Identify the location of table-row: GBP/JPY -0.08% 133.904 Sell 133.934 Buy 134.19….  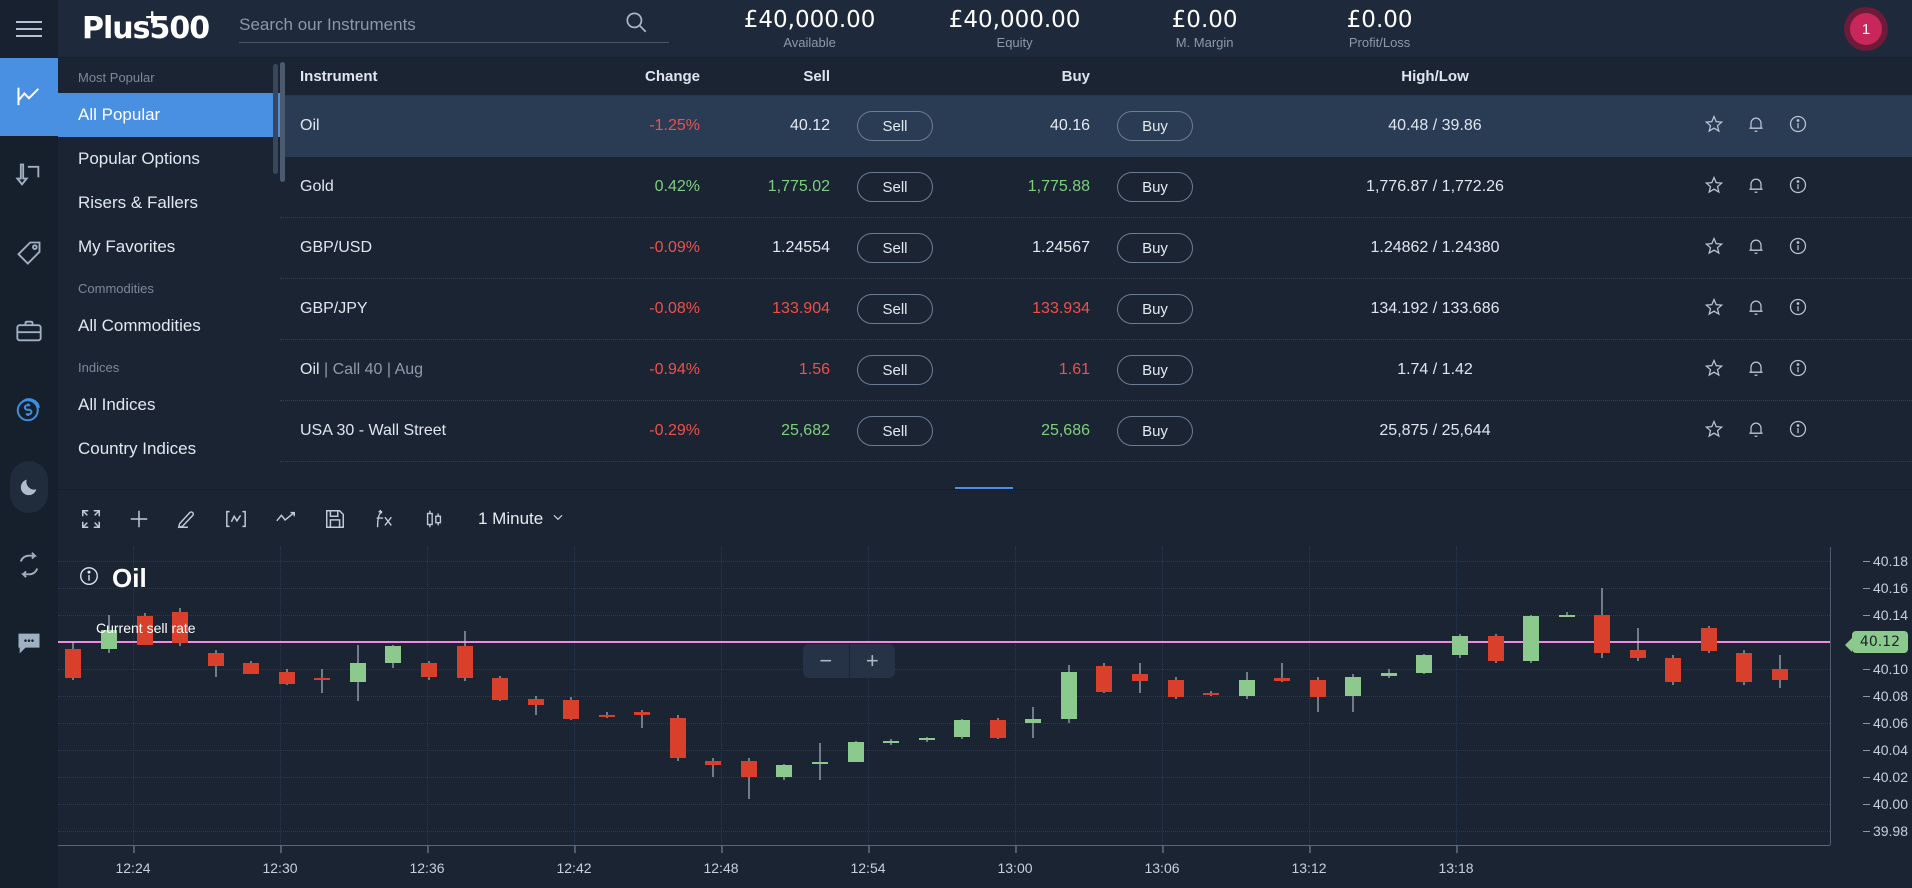
(1096, 309).